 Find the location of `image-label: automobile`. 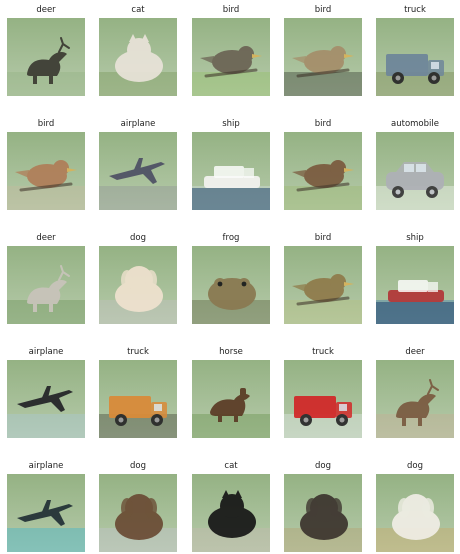

image-label: automobile is located at coordinates (415, 124).